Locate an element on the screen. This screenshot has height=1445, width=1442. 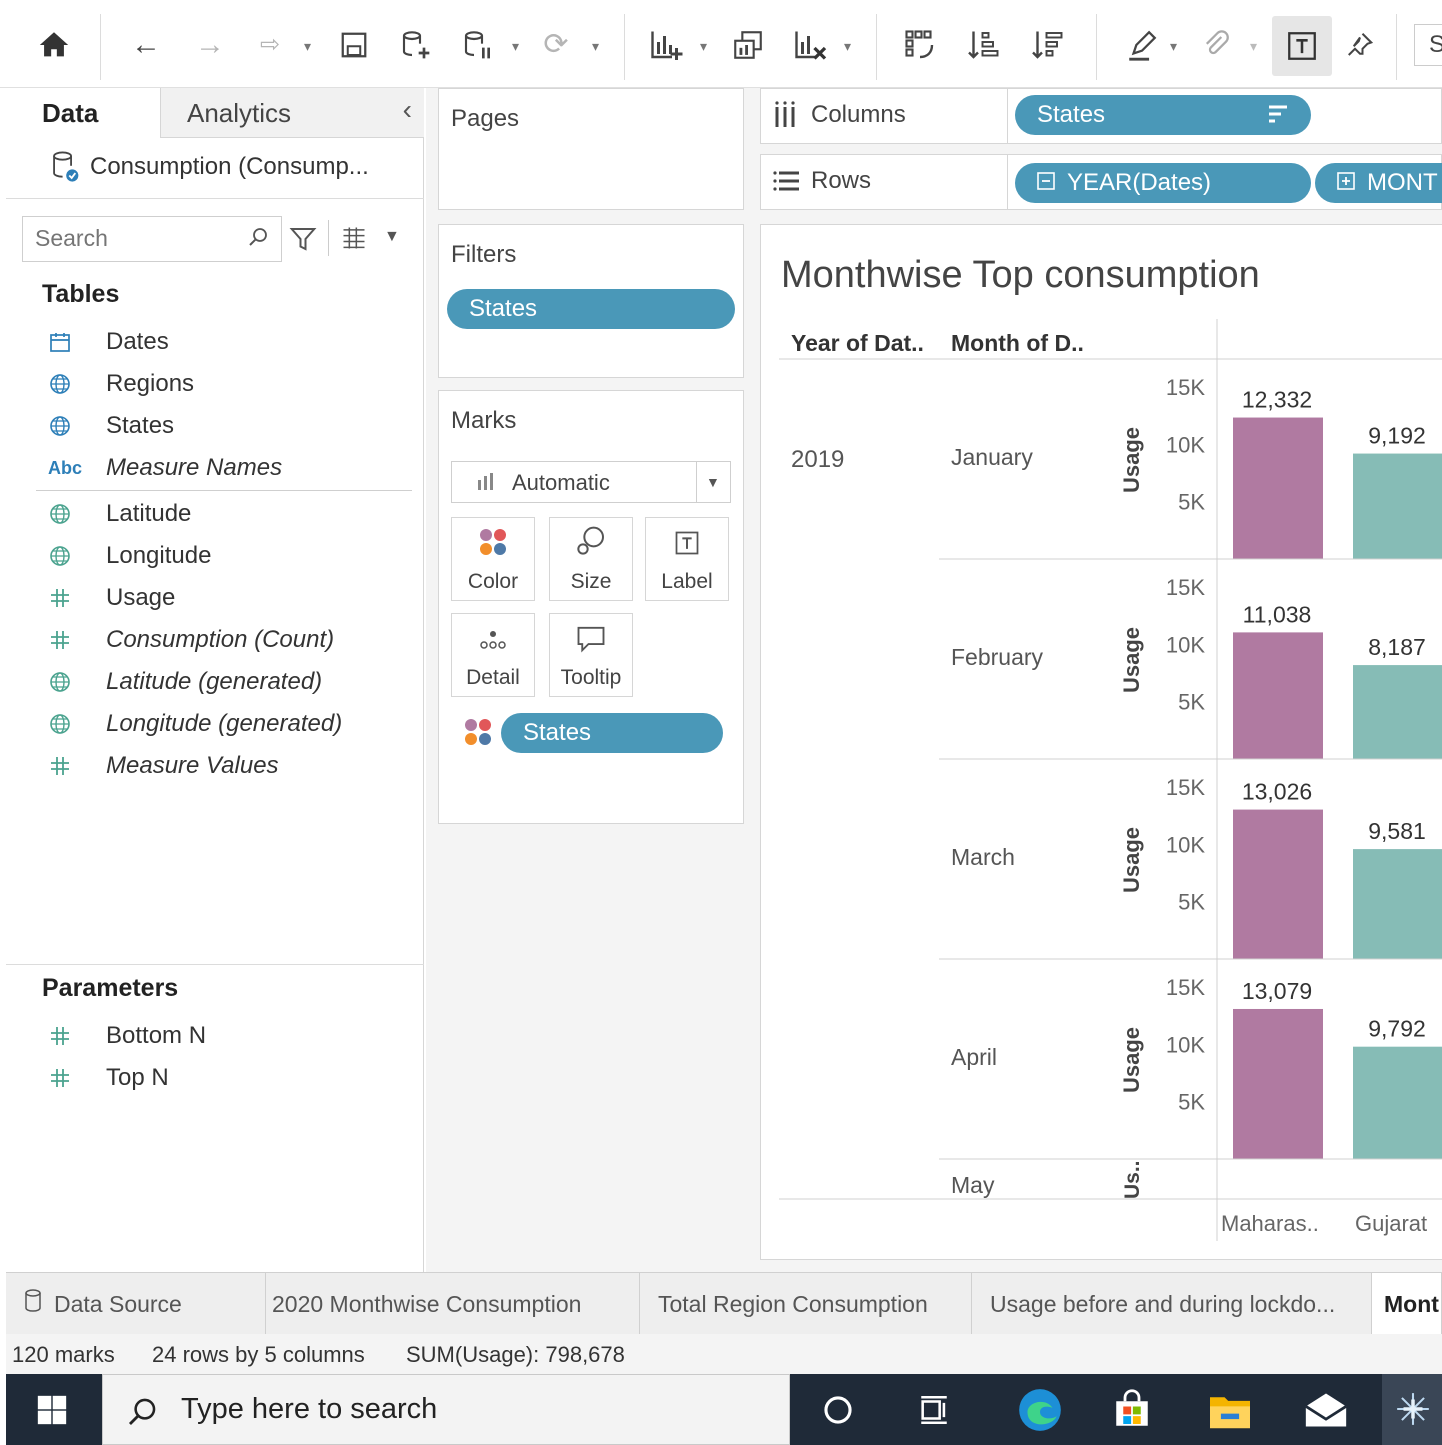
tooltip-button: Tooltip is located at coordinates (591, 655).